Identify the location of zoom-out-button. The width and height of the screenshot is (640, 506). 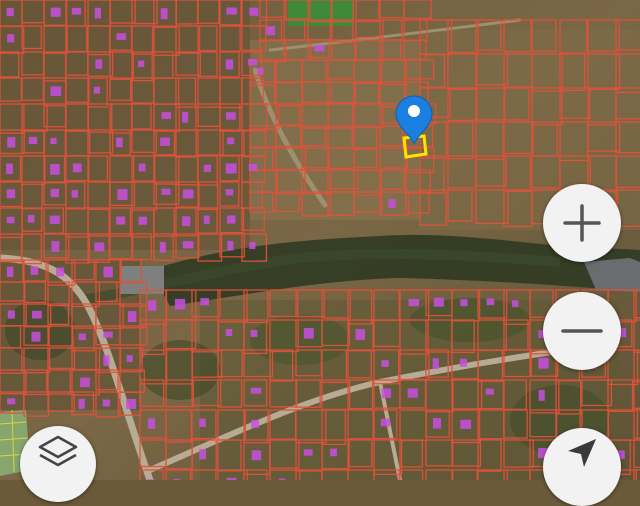
(582, 331).